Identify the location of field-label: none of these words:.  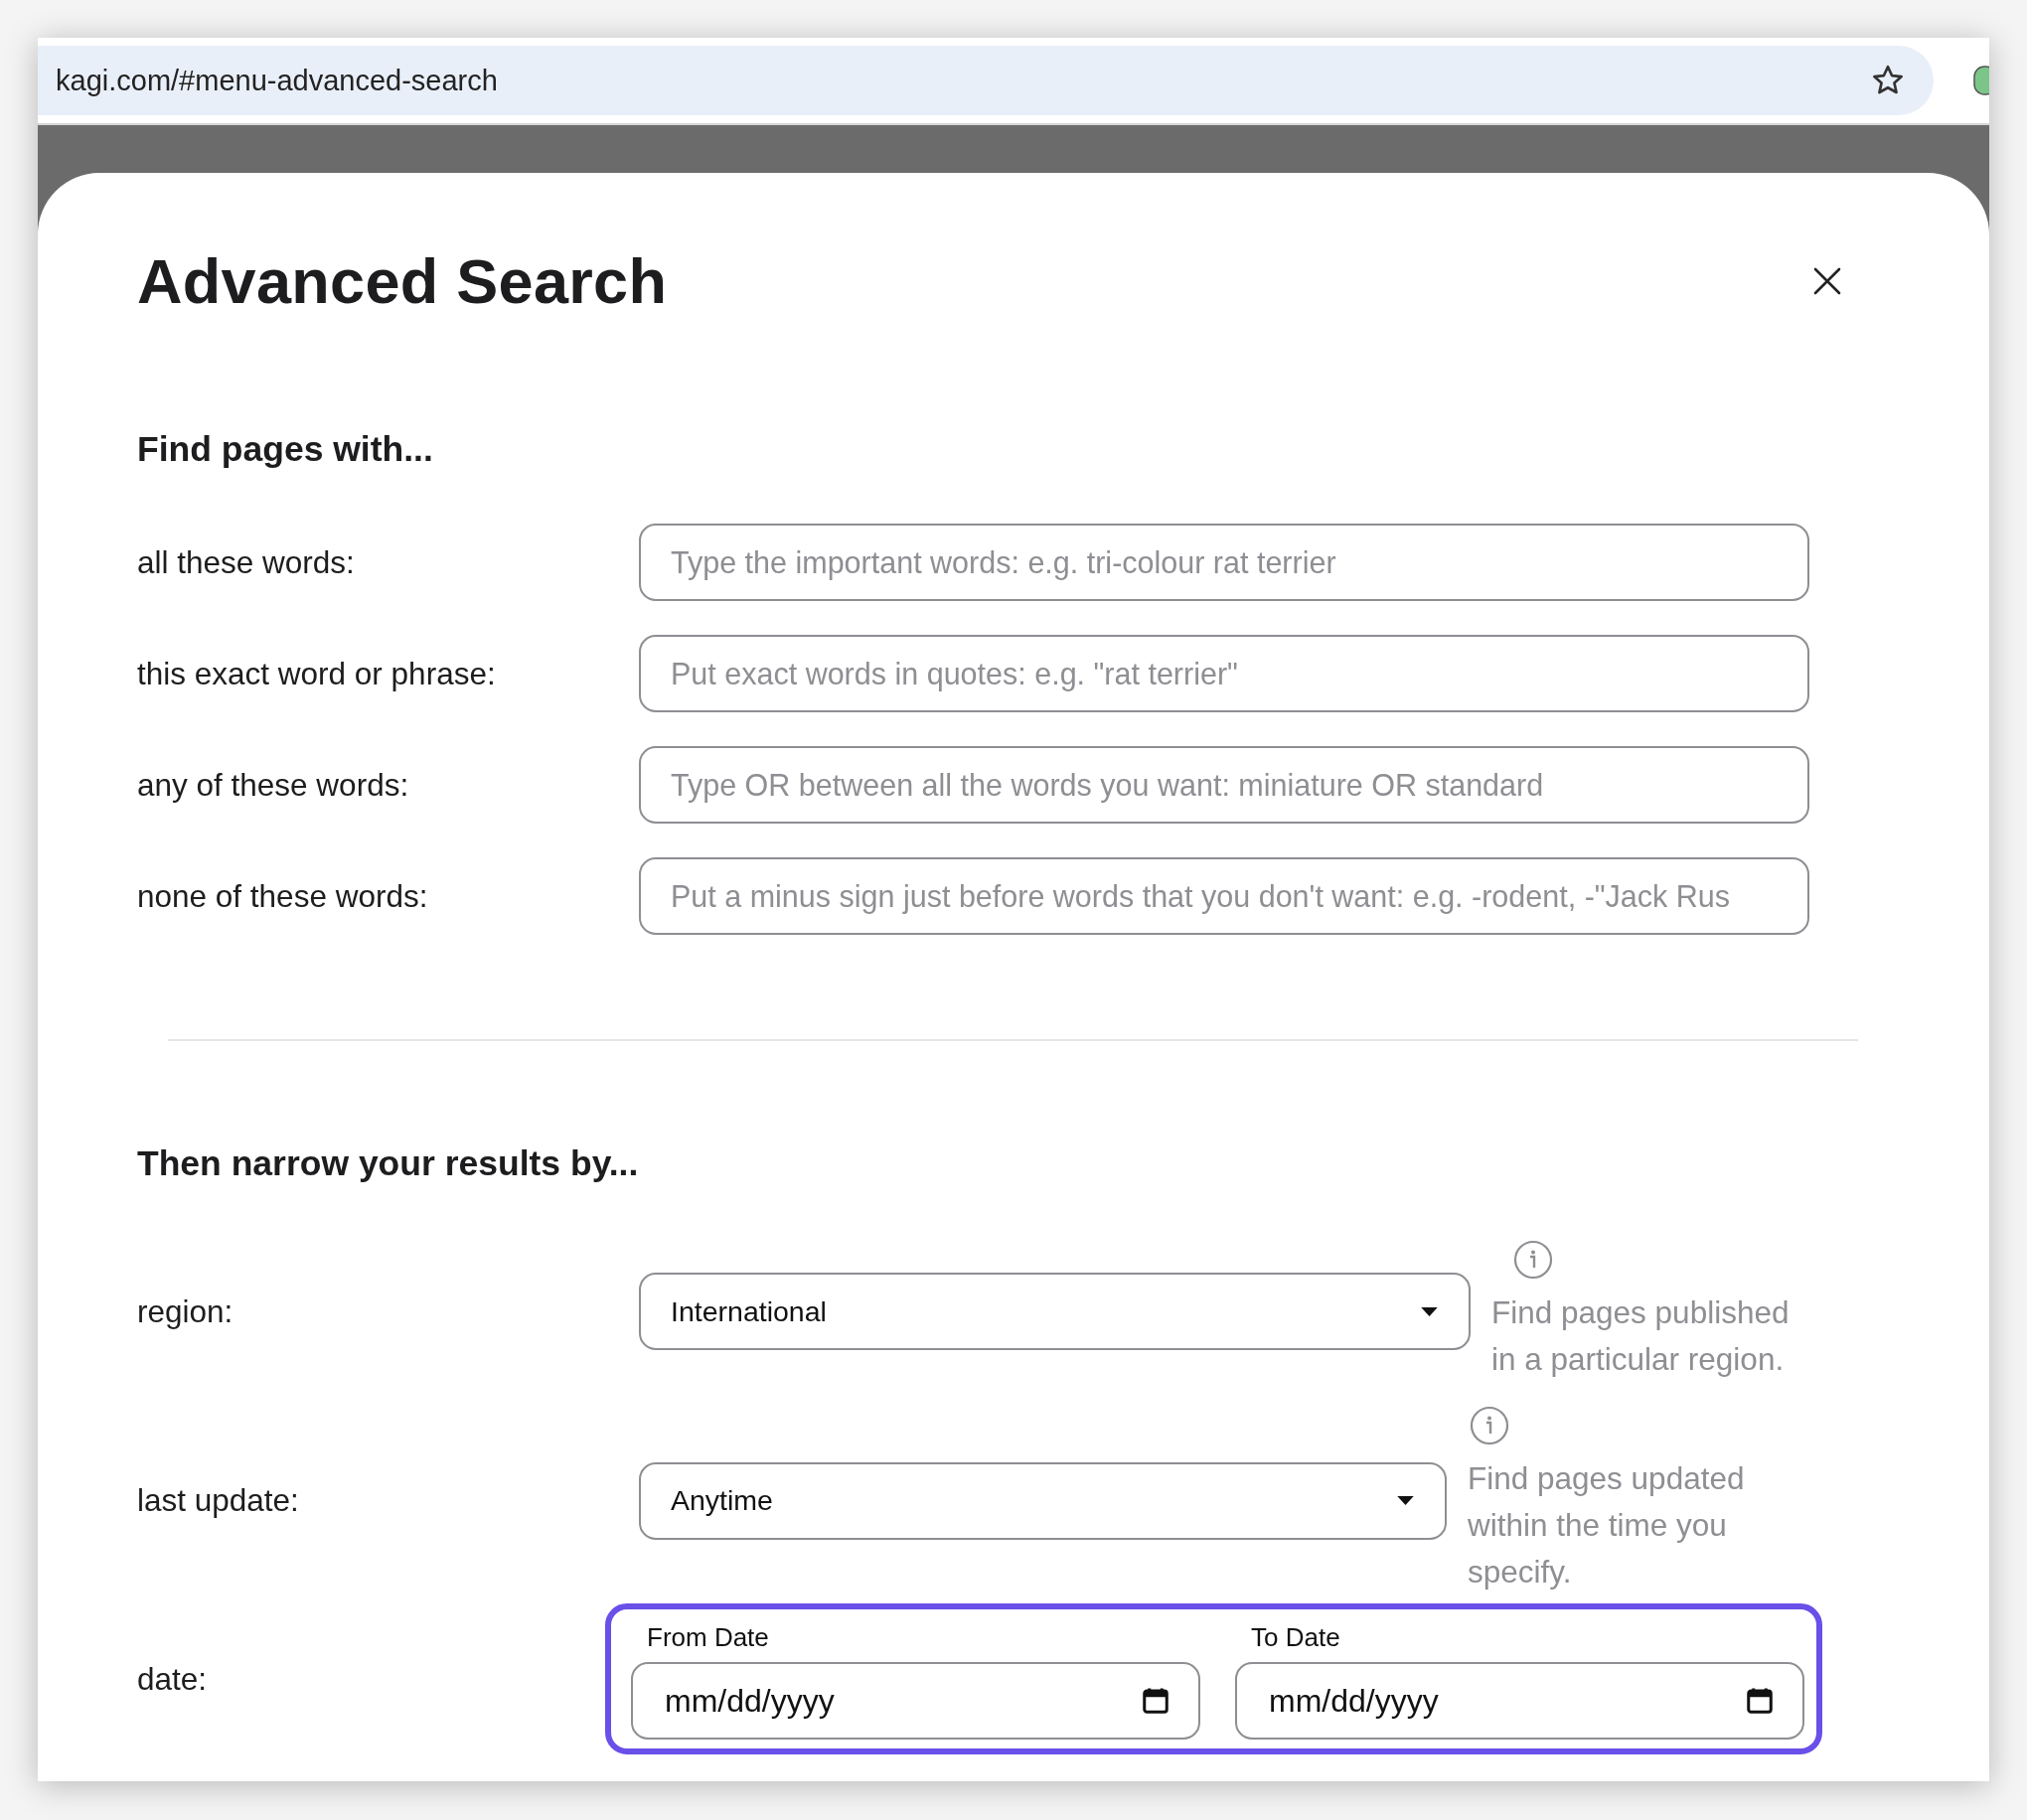
(283, 896).